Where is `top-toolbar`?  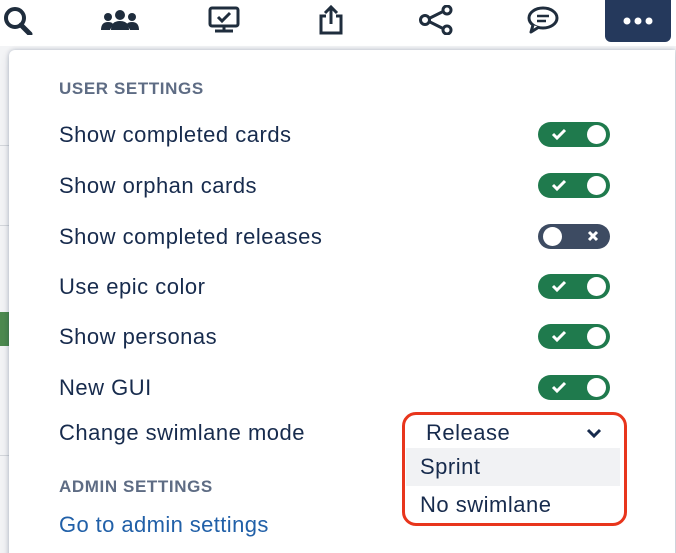 top-toolbar is located at coordinates (338, 23).